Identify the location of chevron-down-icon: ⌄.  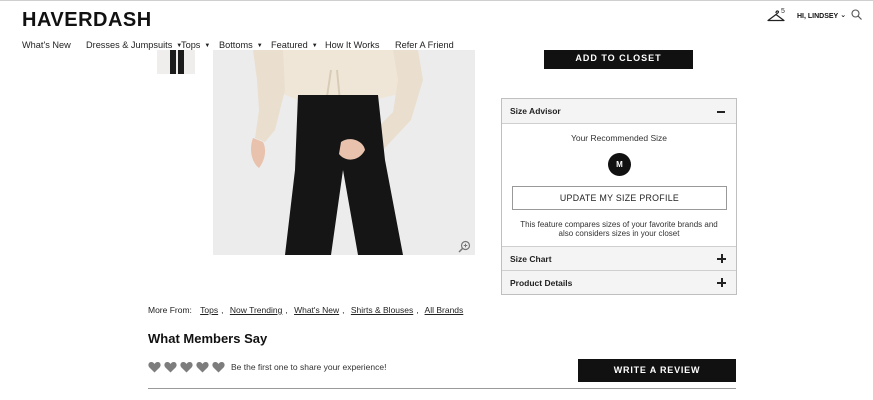
(843, 15).